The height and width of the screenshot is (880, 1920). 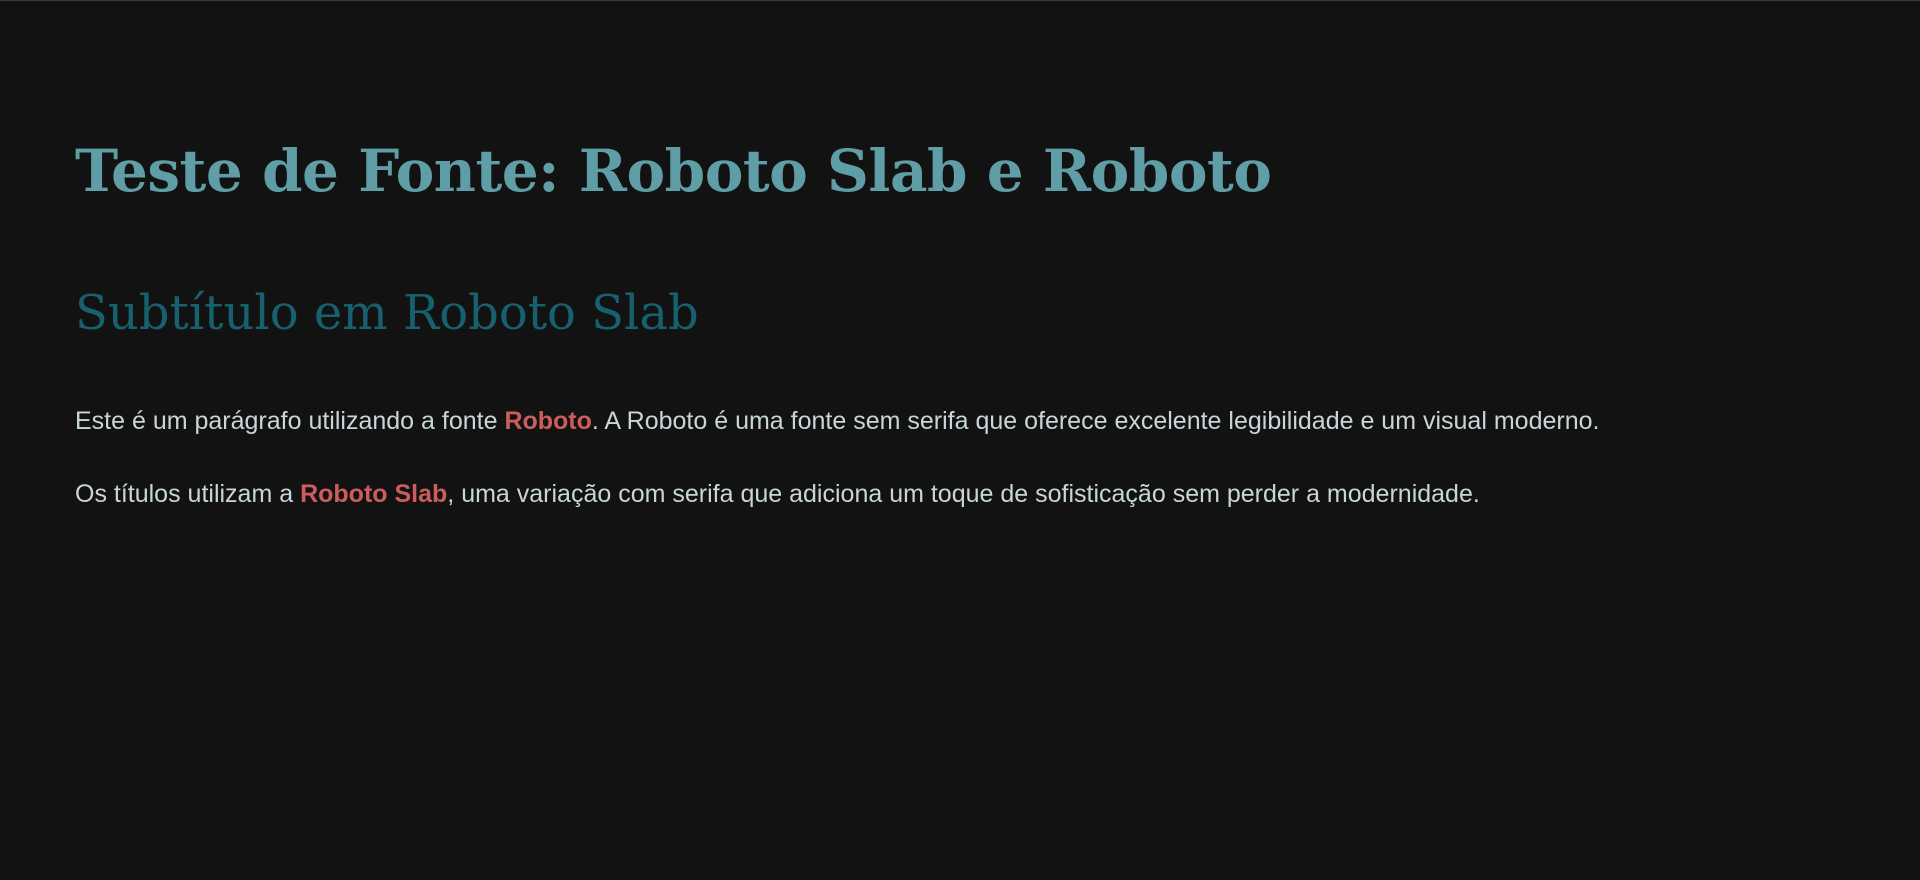 I want to click on page-subtitle: Subtítulo em Roboto Slab, so click(x=387, y=313).